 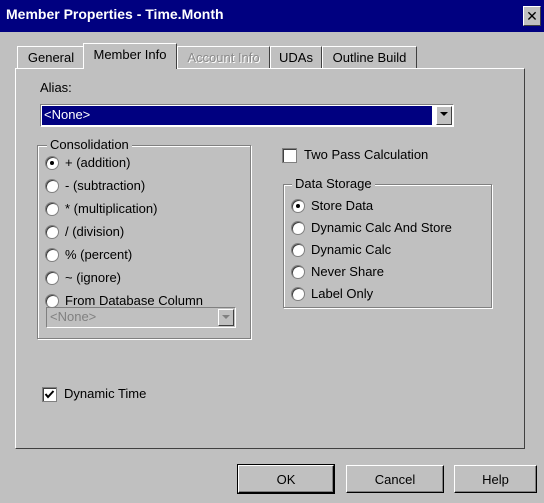 I want to click on radio-label-store-data: Store Data, so click(x=342, y=205).